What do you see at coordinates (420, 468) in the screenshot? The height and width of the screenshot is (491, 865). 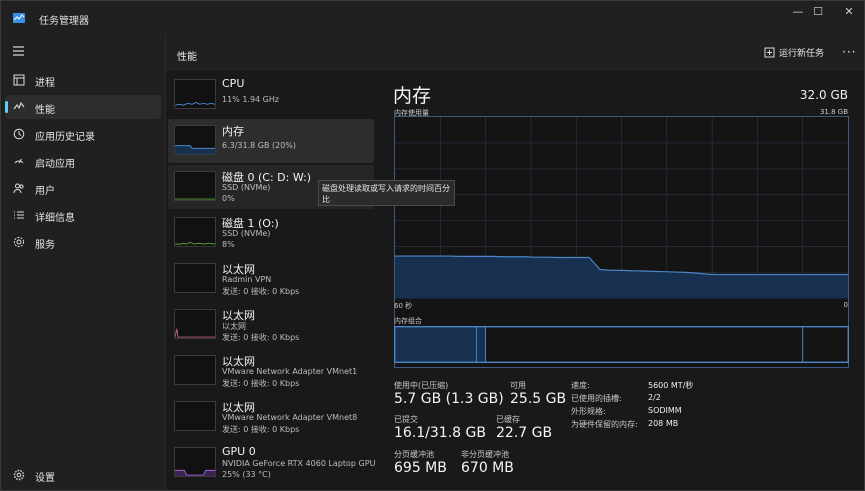 I see `paged-pool-value: 695 MB` at bounding box center [420, 468].